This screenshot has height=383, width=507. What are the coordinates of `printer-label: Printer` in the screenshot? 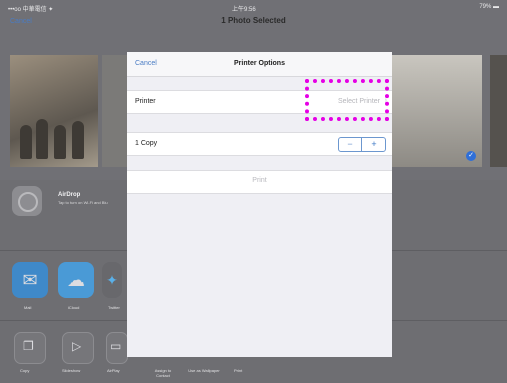 It's located at (145, 101).